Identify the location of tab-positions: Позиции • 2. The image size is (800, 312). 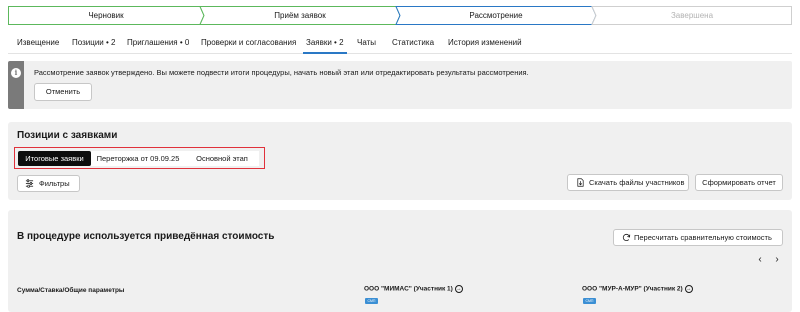
(93, 43).